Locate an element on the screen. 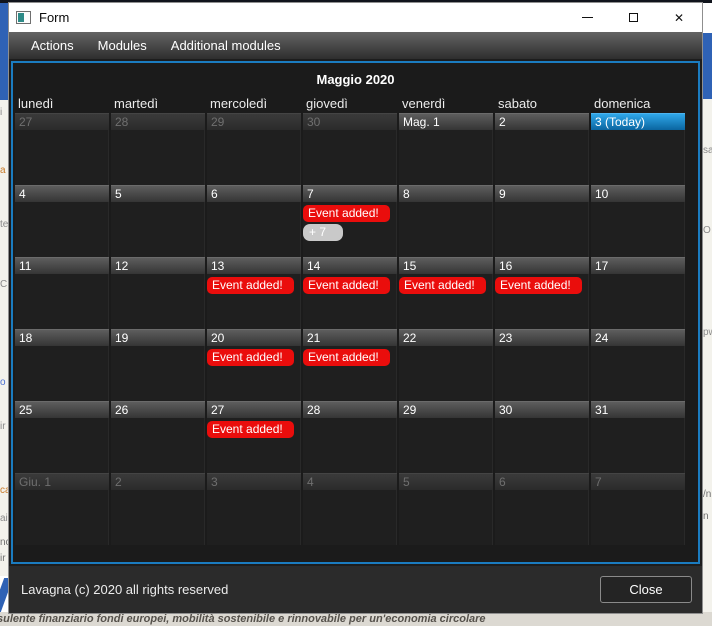 The width and height of the screenshot is (712, 626). cell-date-label: 3 is located at coordinates (254, 481).